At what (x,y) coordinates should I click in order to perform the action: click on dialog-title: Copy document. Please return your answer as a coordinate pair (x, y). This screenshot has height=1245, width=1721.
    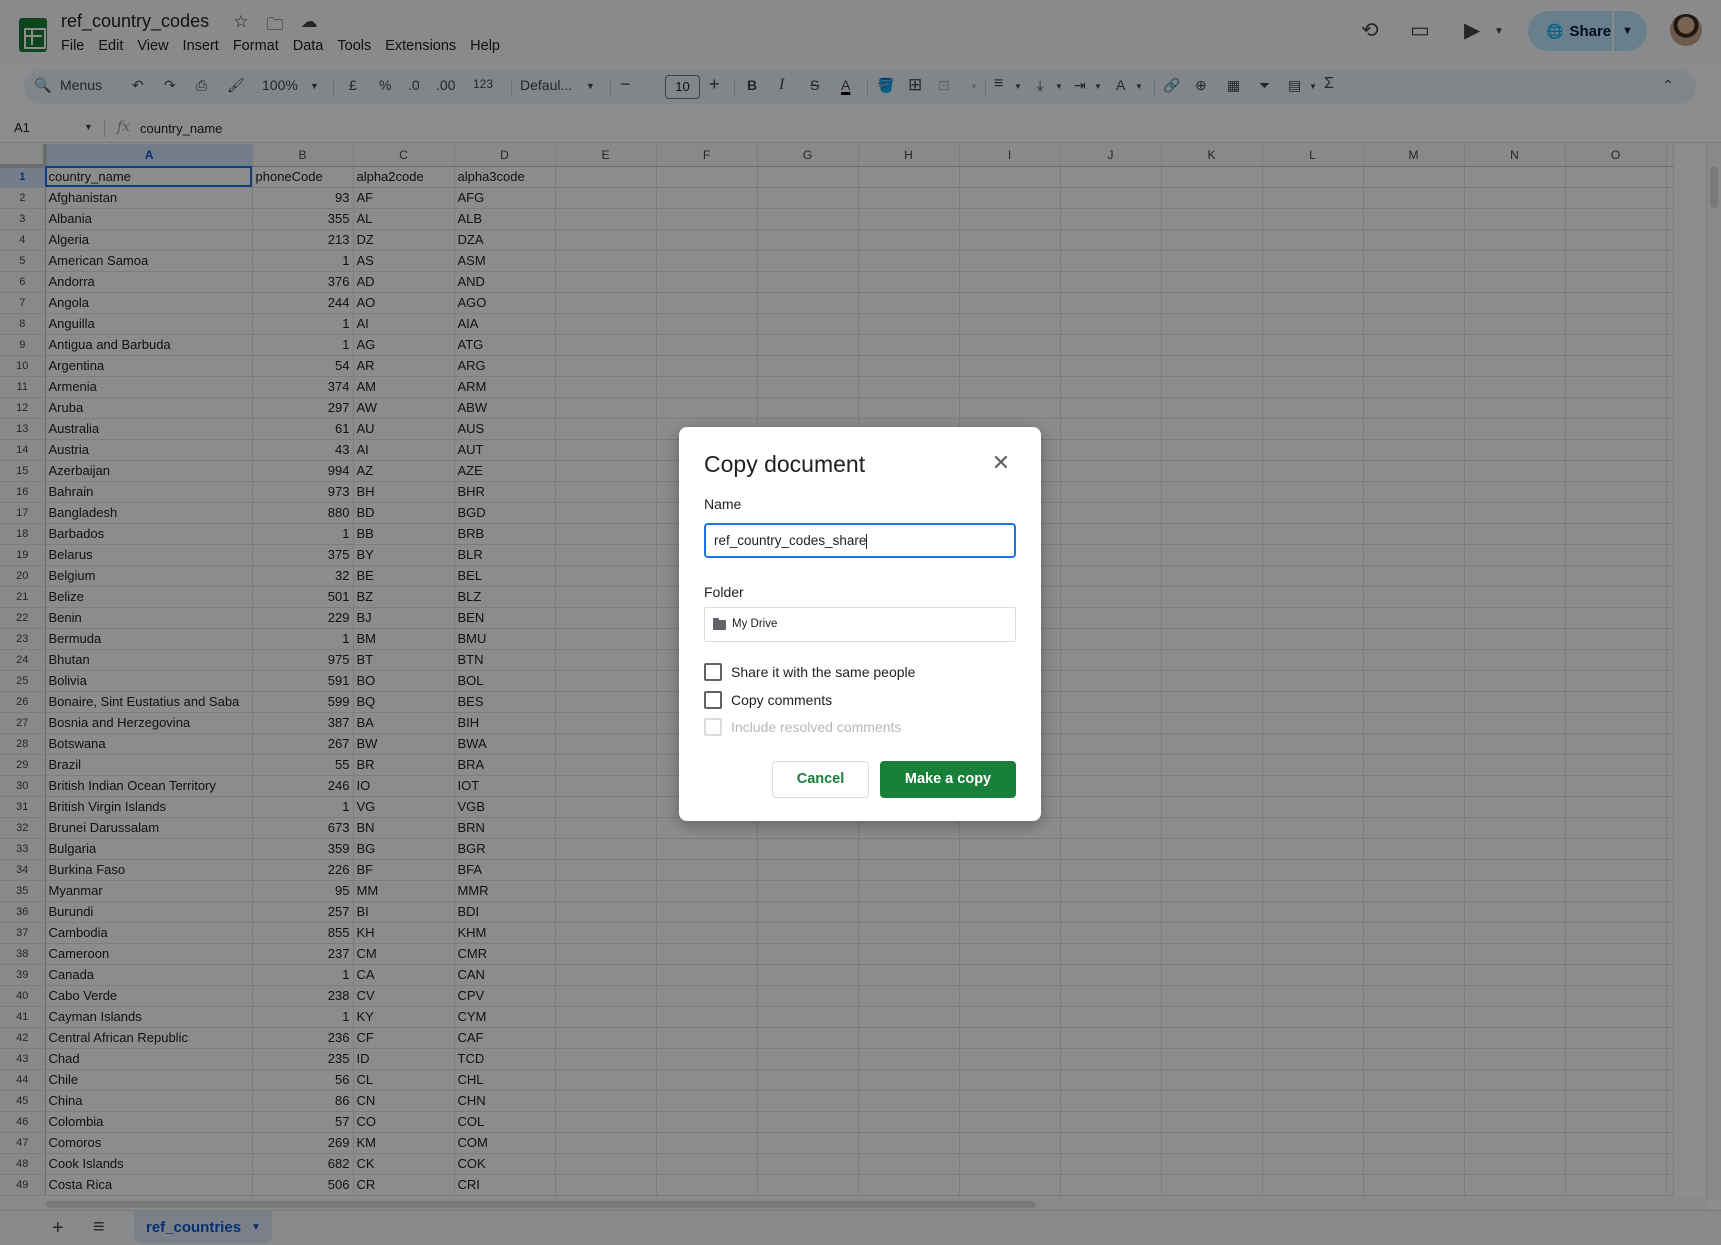
    Looking at the image, I should click on (785, 464).